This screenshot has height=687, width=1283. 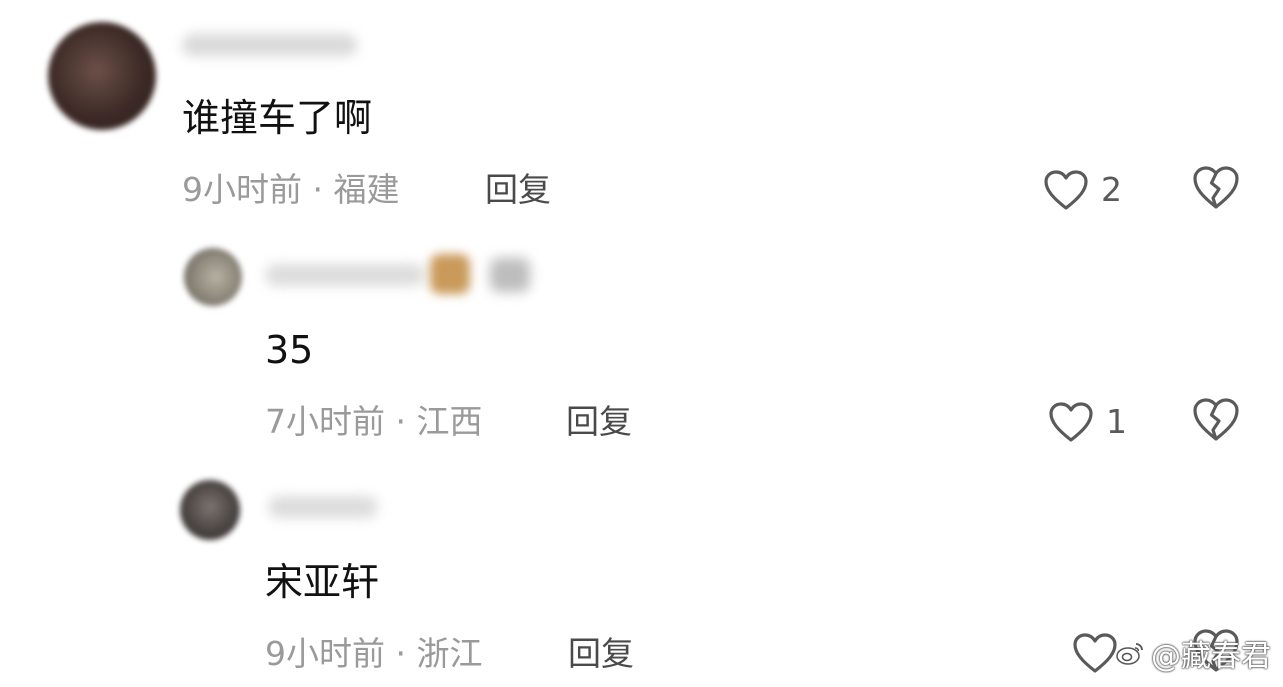 What do you see at coordinates (1111, 189) in the screenshot?
I see `like-count: 2` at bounding box center [1111, 189].